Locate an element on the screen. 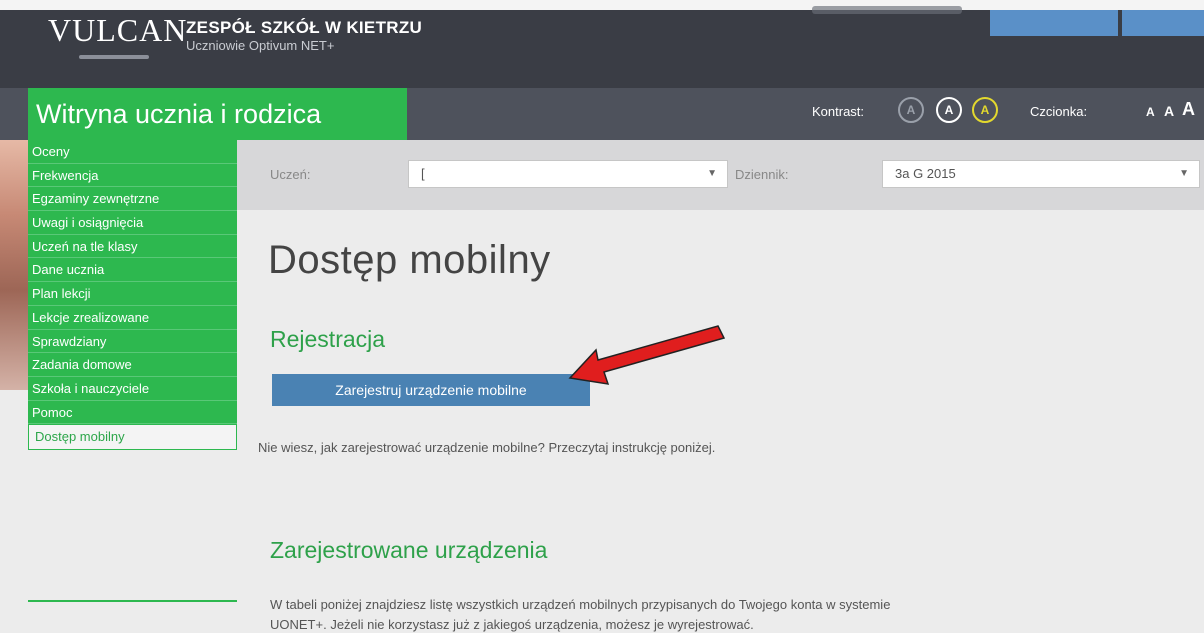 Image resolution: width=1204 pixels, height=633 pixels. app-name: Uczniowie Optivum NET+ is located at coordinates (260, 45).